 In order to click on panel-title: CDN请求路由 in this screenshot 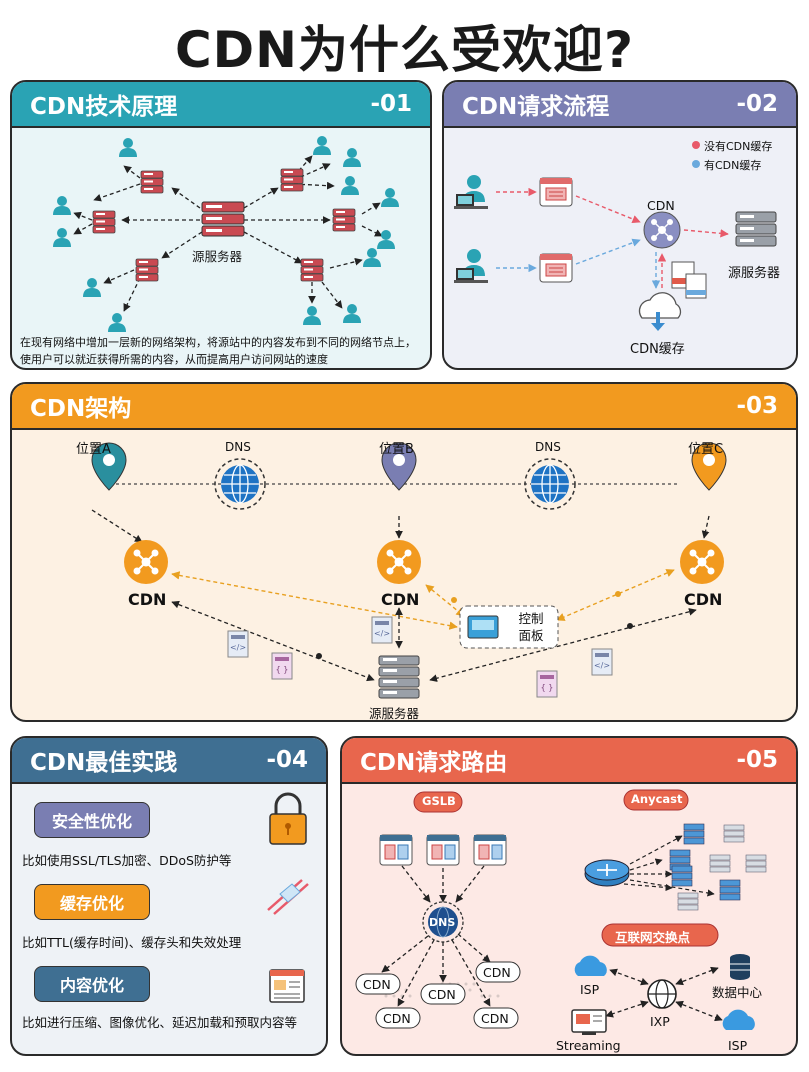, I will do `click(434, 763)`.